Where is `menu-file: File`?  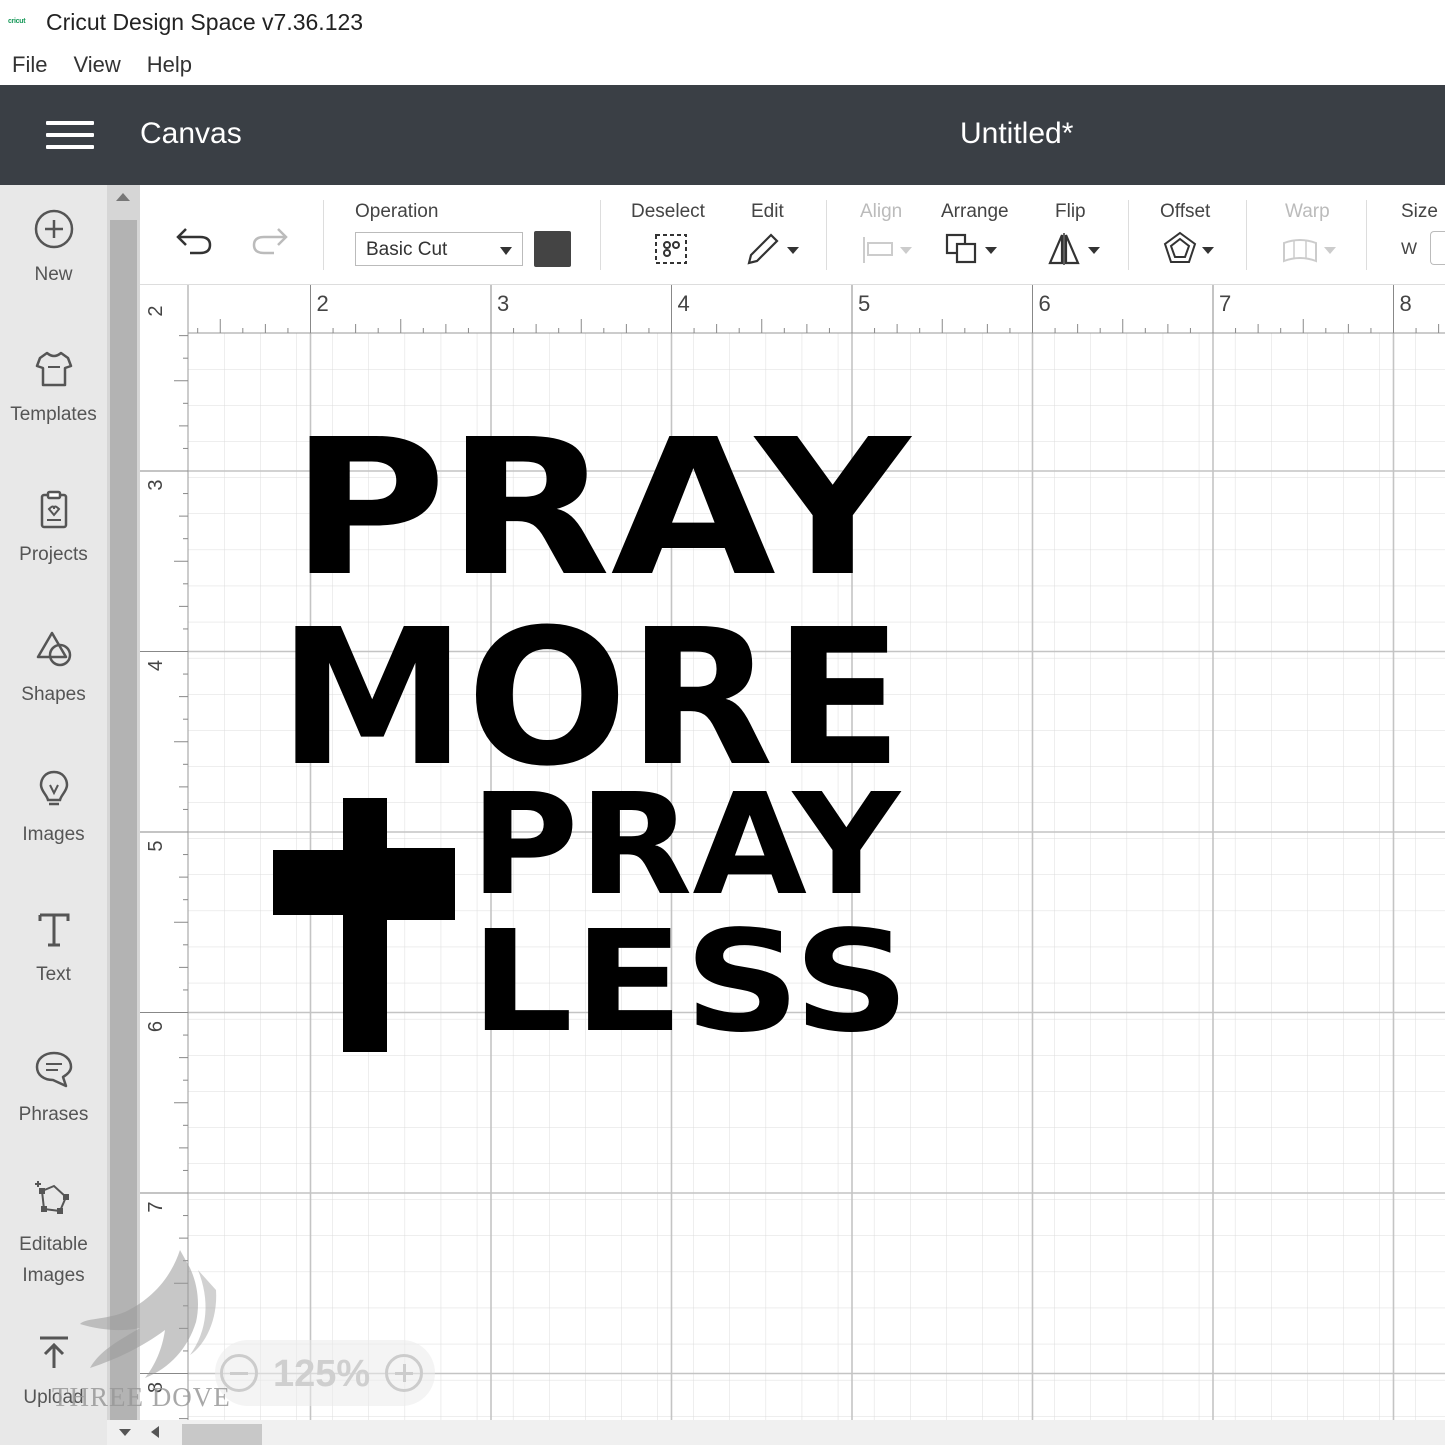
menu-file: File is located at coordinates (29, 65).